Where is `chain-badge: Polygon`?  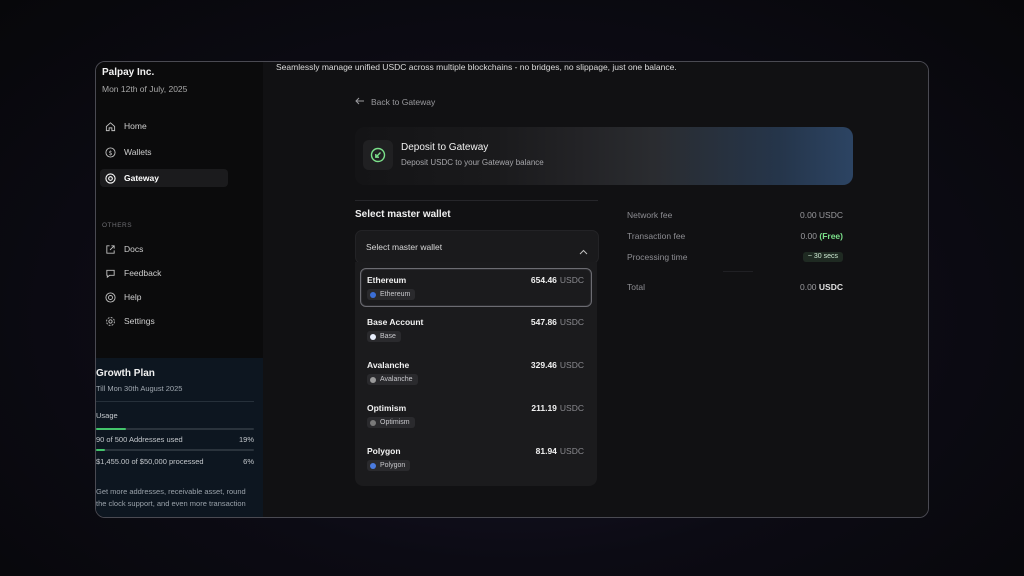
chain-badge: Polygon is located at coordinates (389, 465).